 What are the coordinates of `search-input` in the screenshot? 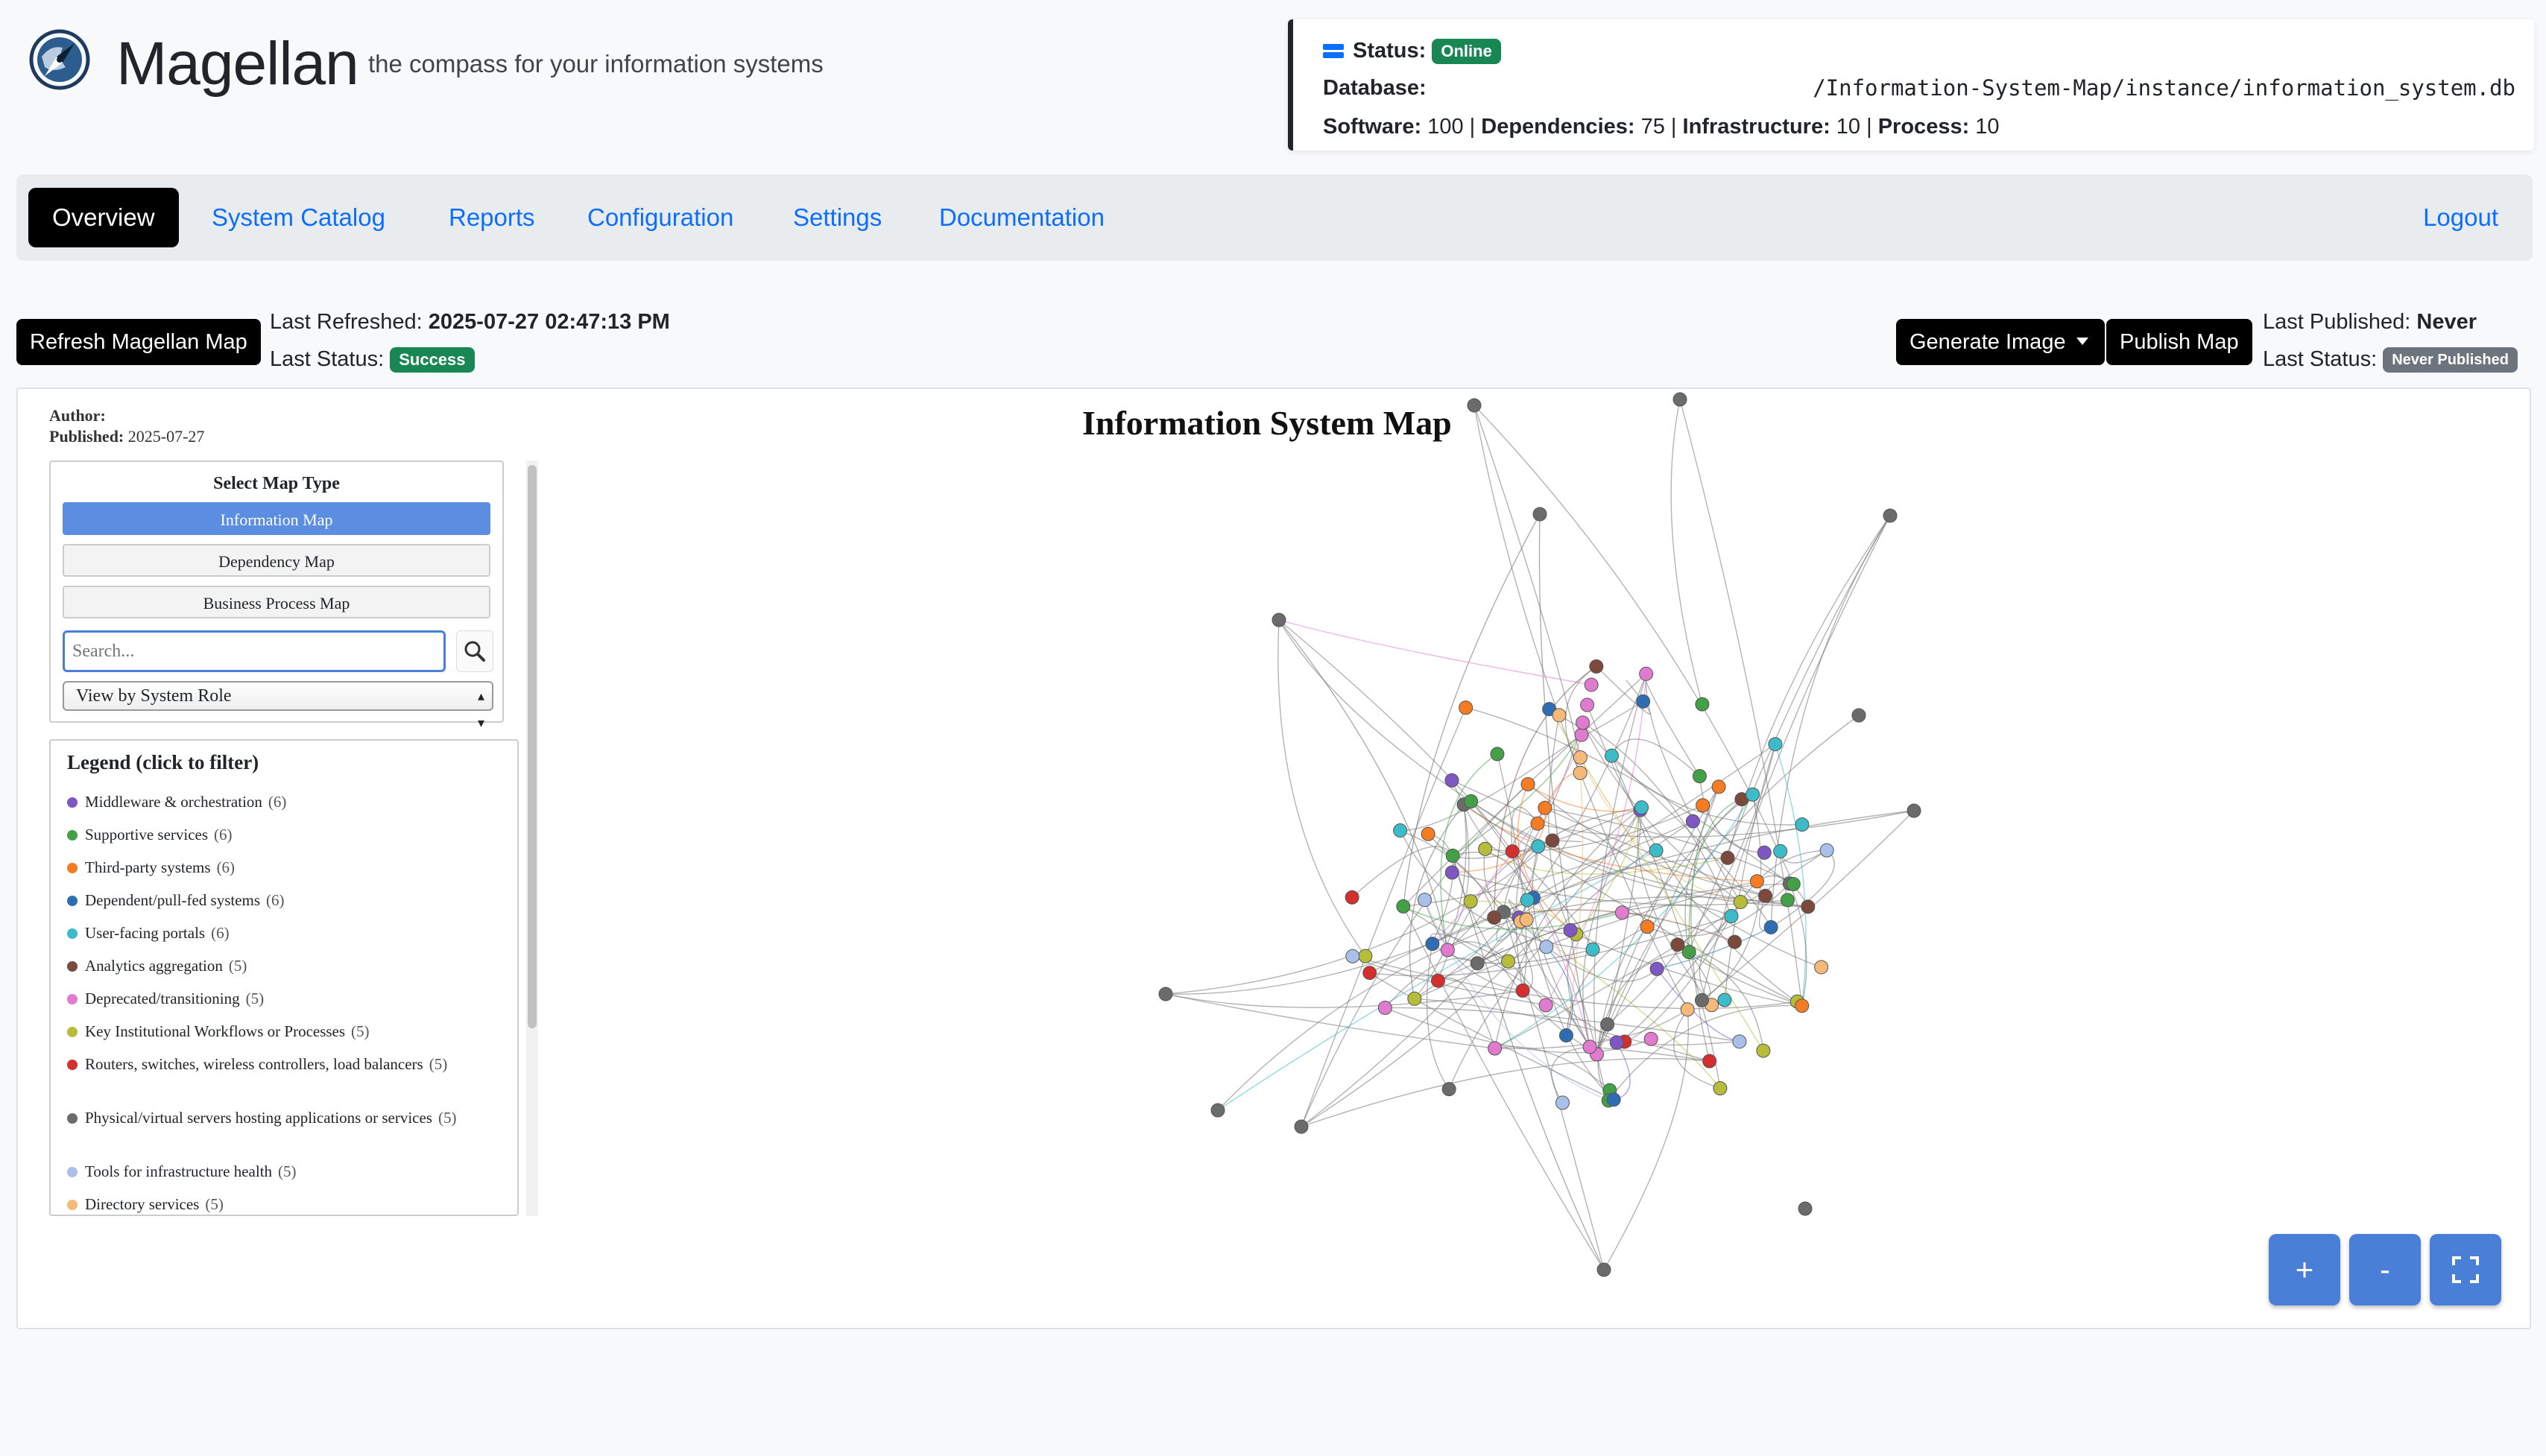 It's located at (254, 651).